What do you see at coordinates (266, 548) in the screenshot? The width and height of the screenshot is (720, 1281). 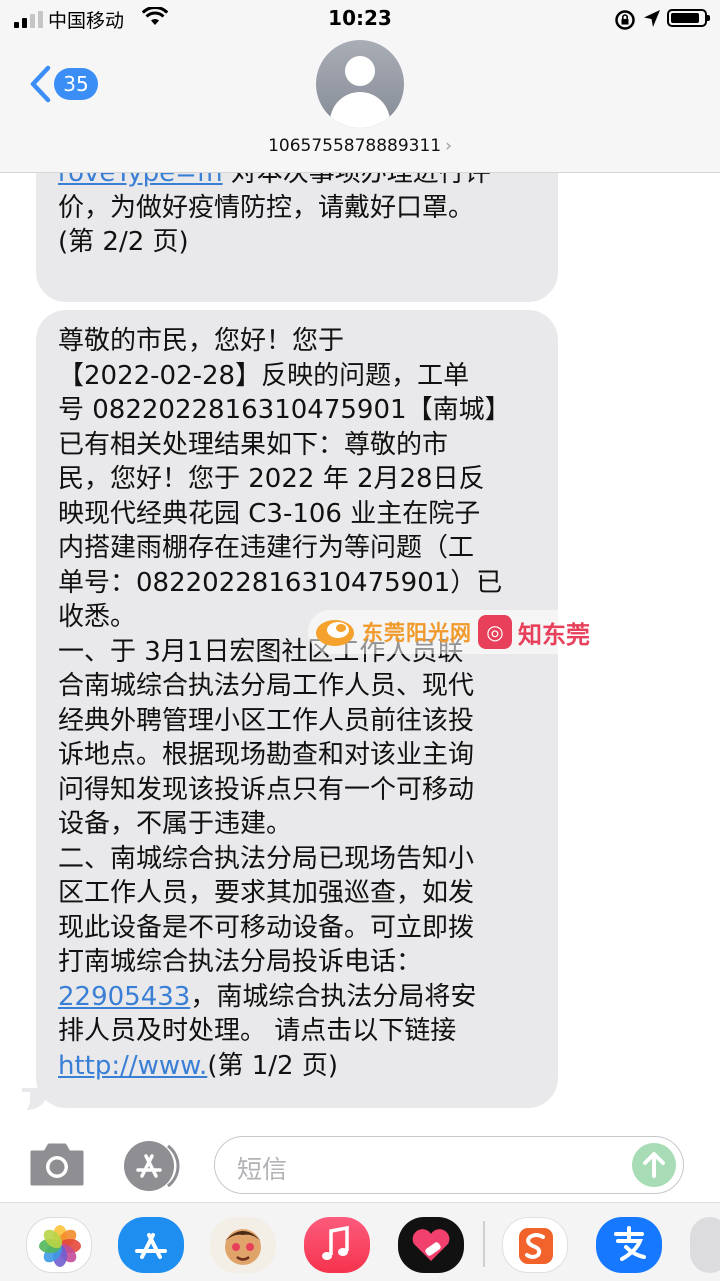 I see `message-line: 内搭建雨棚存在违建行为等问题（工` at bounding box center [266, 548].